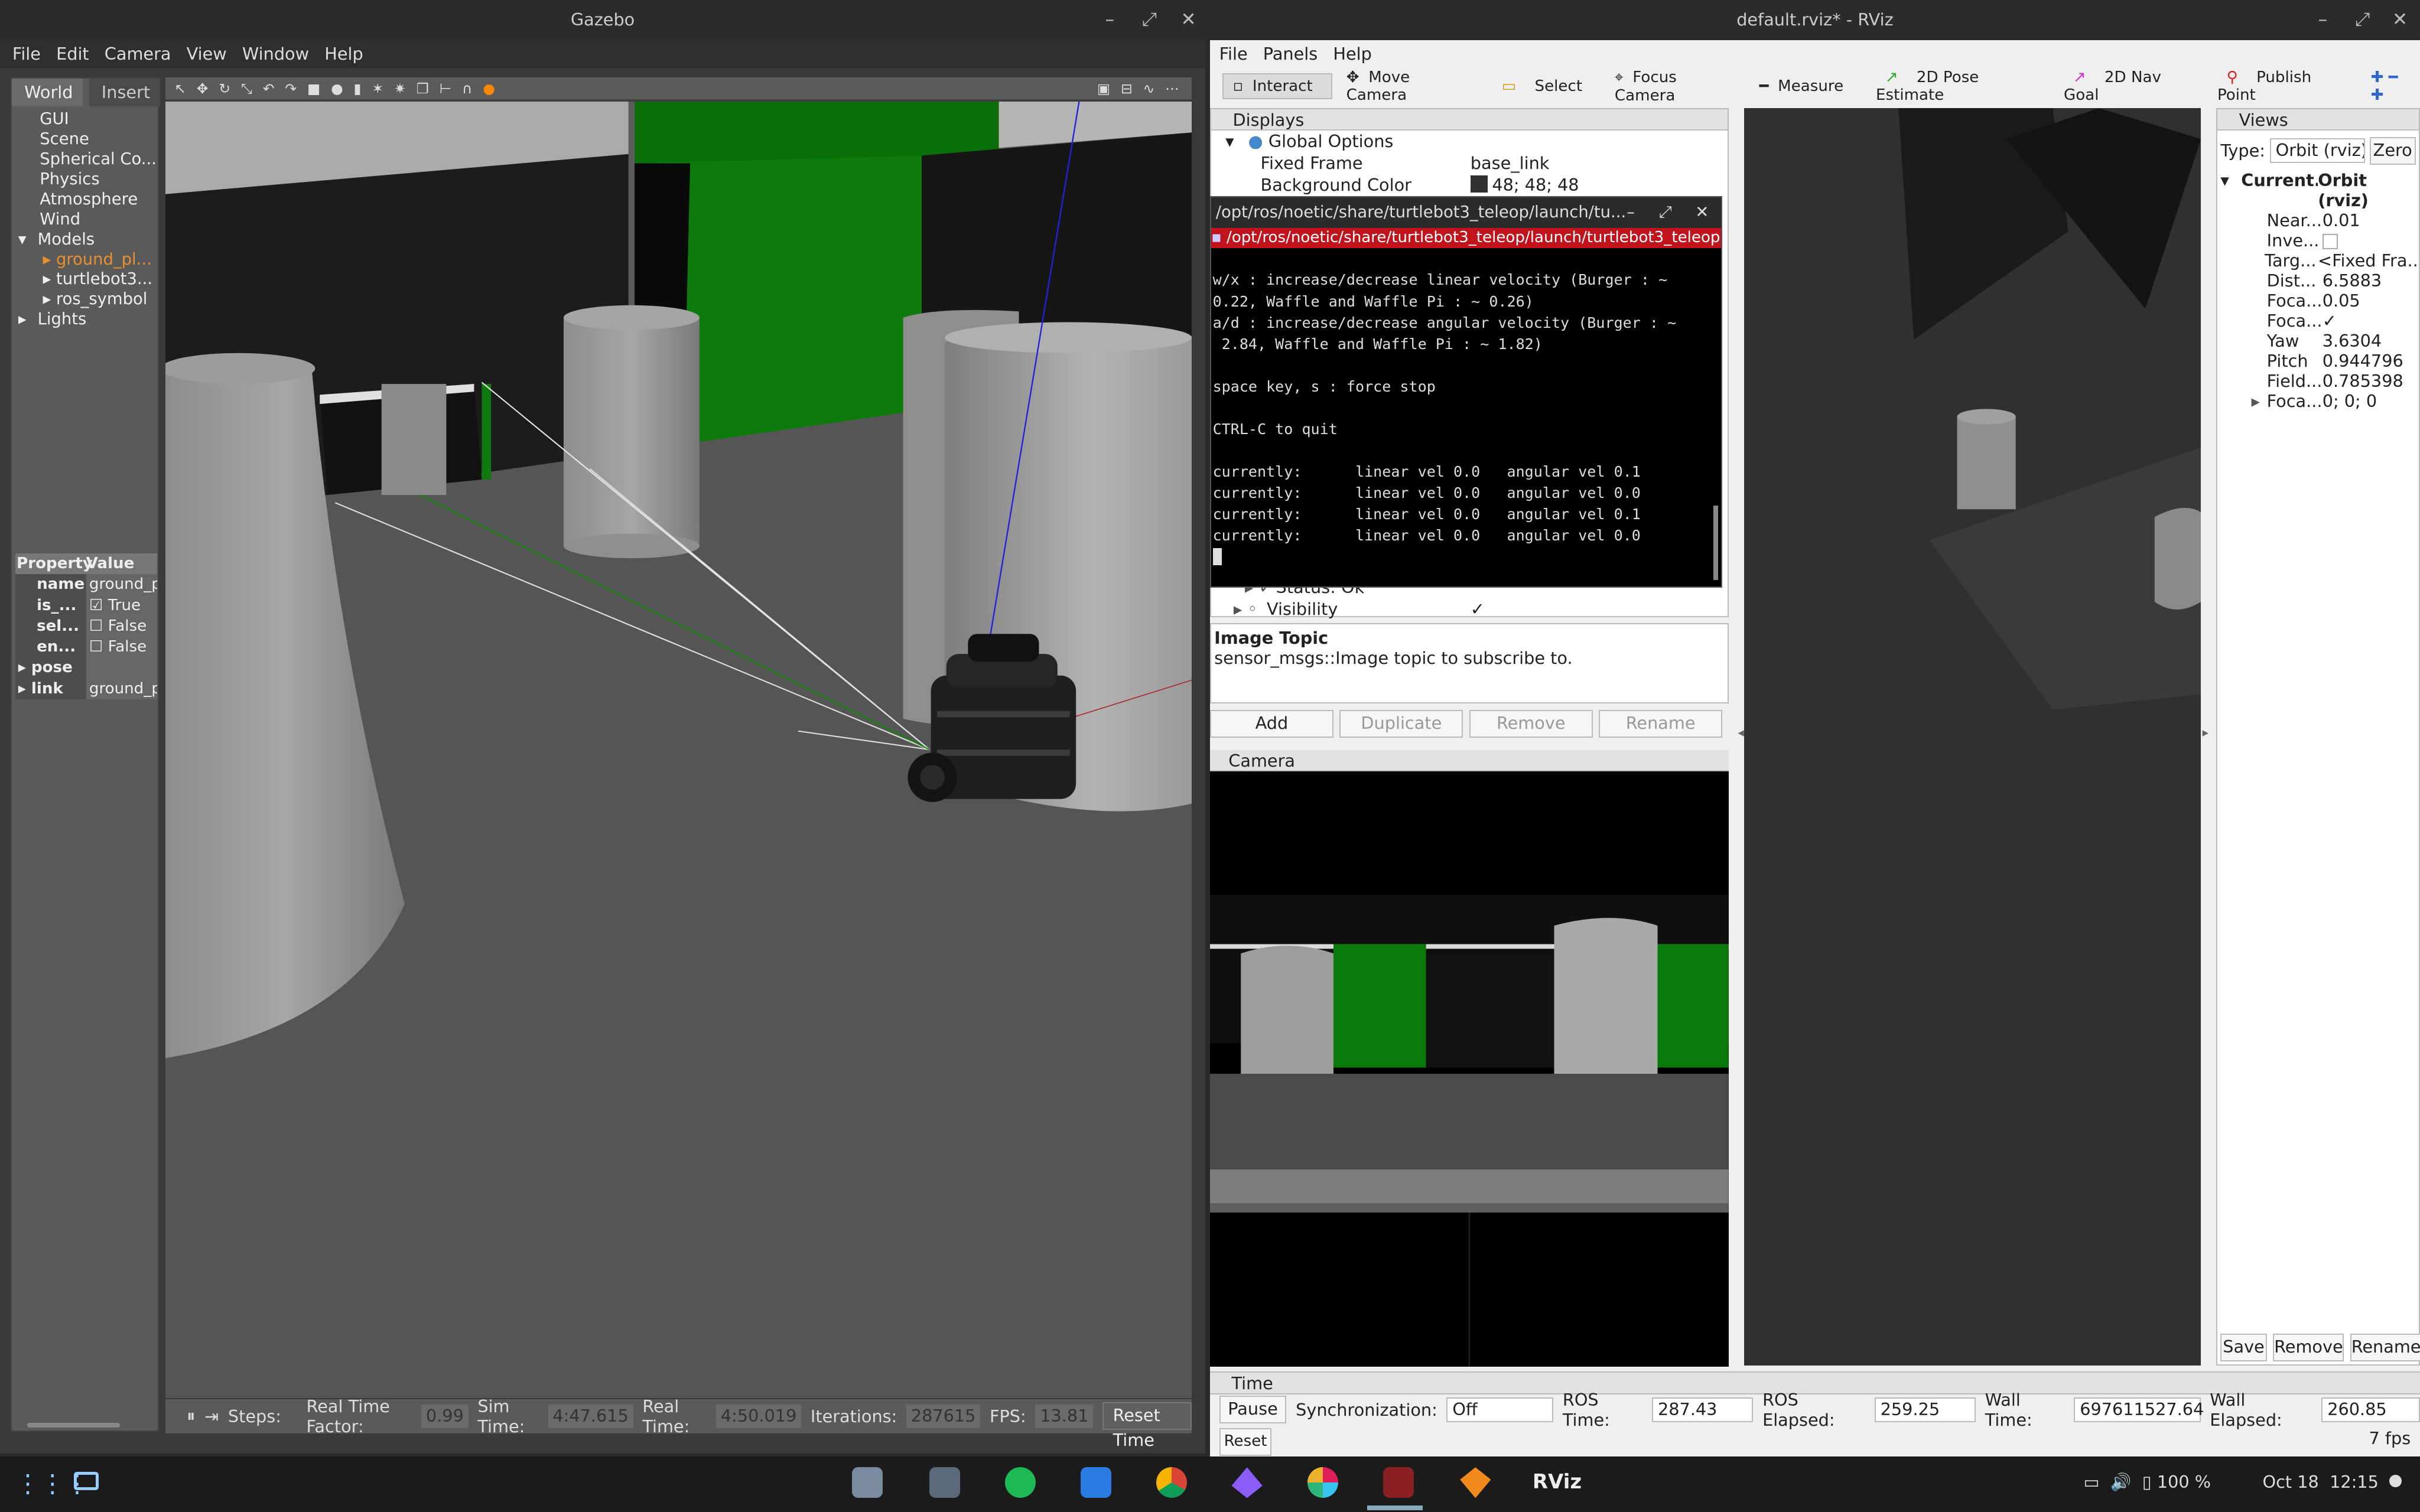 Image resolution: width=2420 pixels, height=1512 pixels. Describe the element at coordinates (1277, 86) in the screenshot. I see `tool-interact: ▫ Interact` at that location.